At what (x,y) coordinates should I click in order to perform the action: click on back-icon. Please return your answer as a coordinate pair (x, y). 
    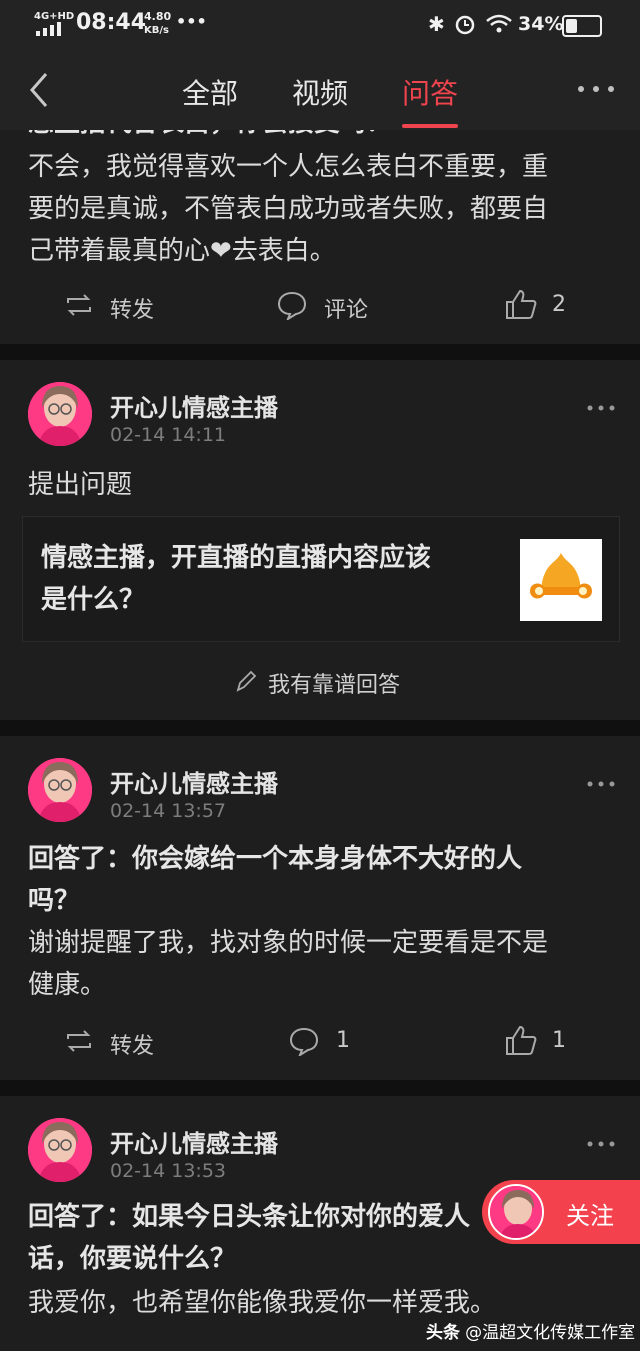
    Looking at the image, I should click on (38, 90).